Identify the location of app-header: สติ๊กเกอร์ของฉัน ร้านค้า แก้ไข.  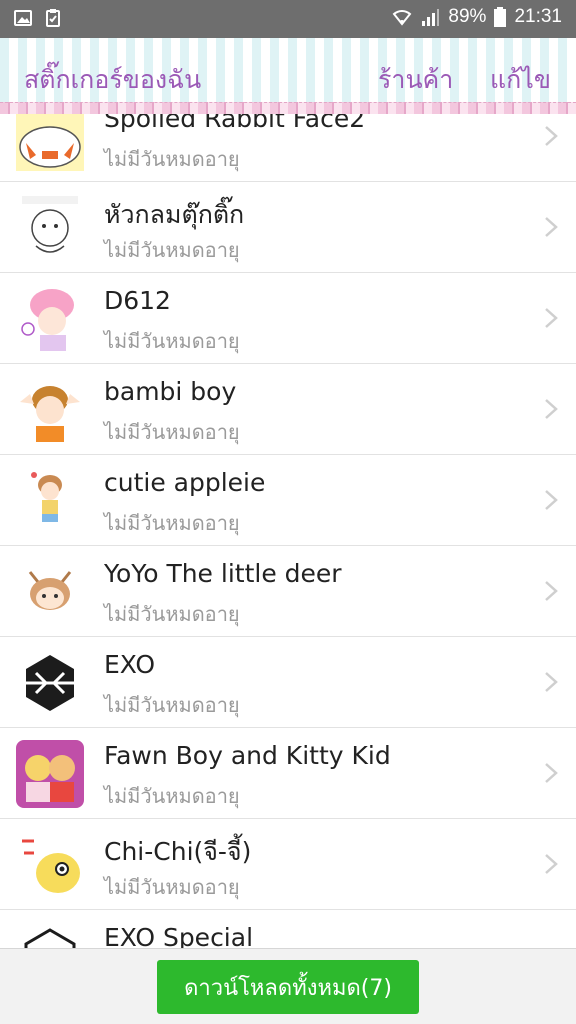
(288, 76).